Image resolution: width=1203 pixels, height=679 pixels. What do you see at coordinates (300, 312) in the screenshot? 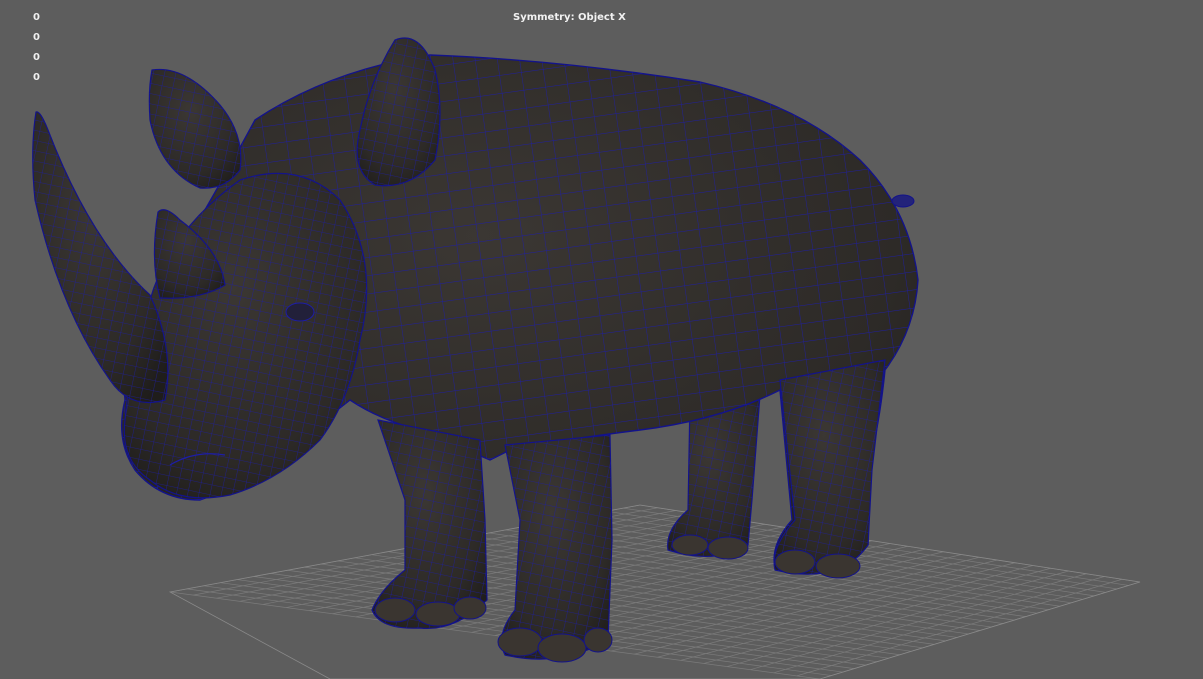
I see `rhino-eye` at bounding box center [300, 312].